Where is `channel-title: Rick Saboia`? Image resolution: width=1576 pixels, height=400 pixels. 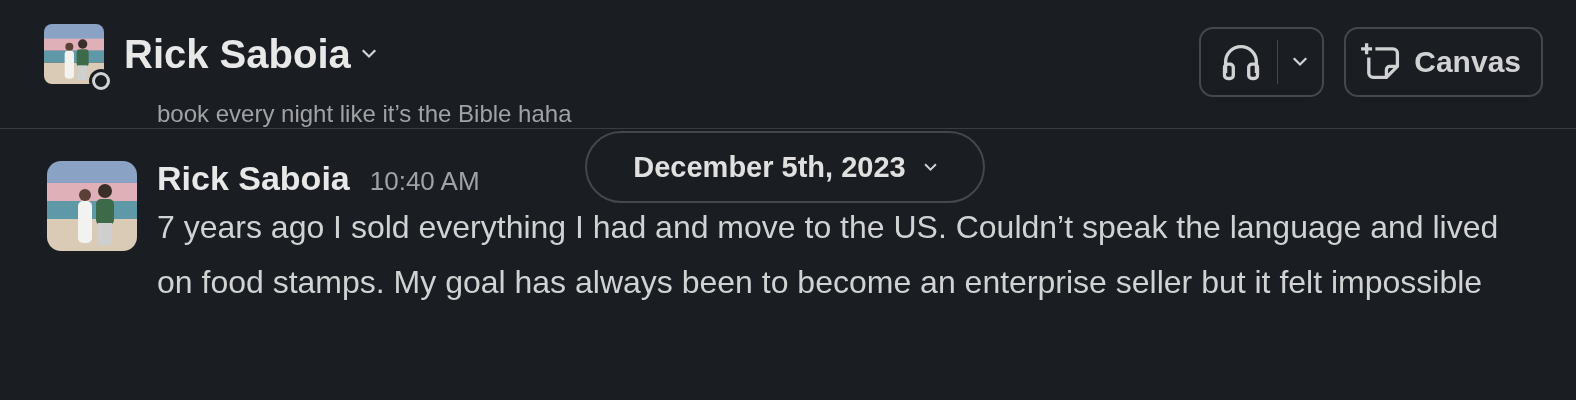
channel-title: Rick Saboia is located at coordinates (250, 54).